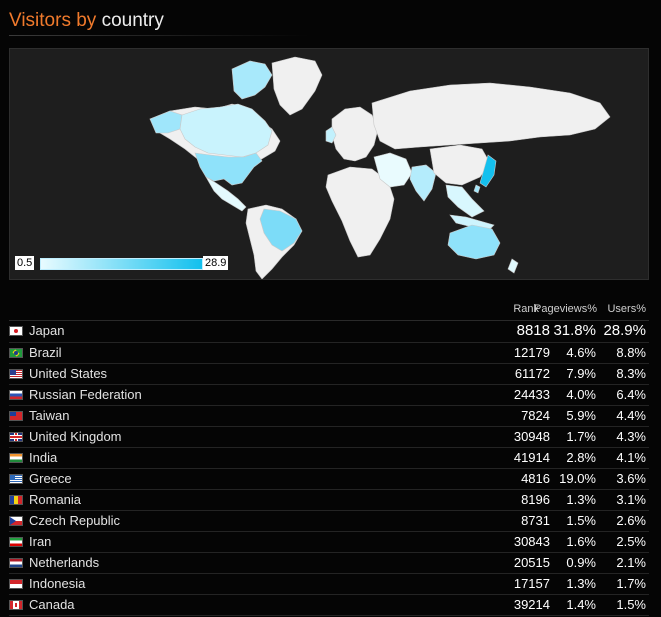 This screenshot has height=617, width=661. What do you see at coordinates (329, 374) in the screenshot?
I see `table-row: United States 61172 7.9% 8.3%` at bounding box center [329, 374].